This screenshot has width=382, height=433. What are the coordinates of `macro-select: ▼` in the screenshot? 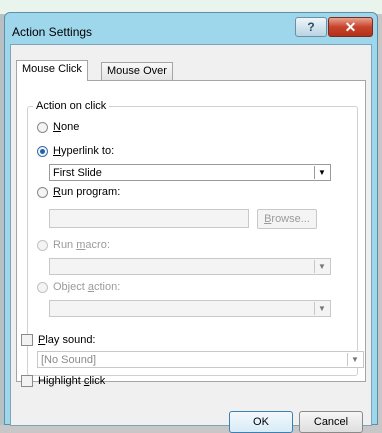 It's located at (190, 266).